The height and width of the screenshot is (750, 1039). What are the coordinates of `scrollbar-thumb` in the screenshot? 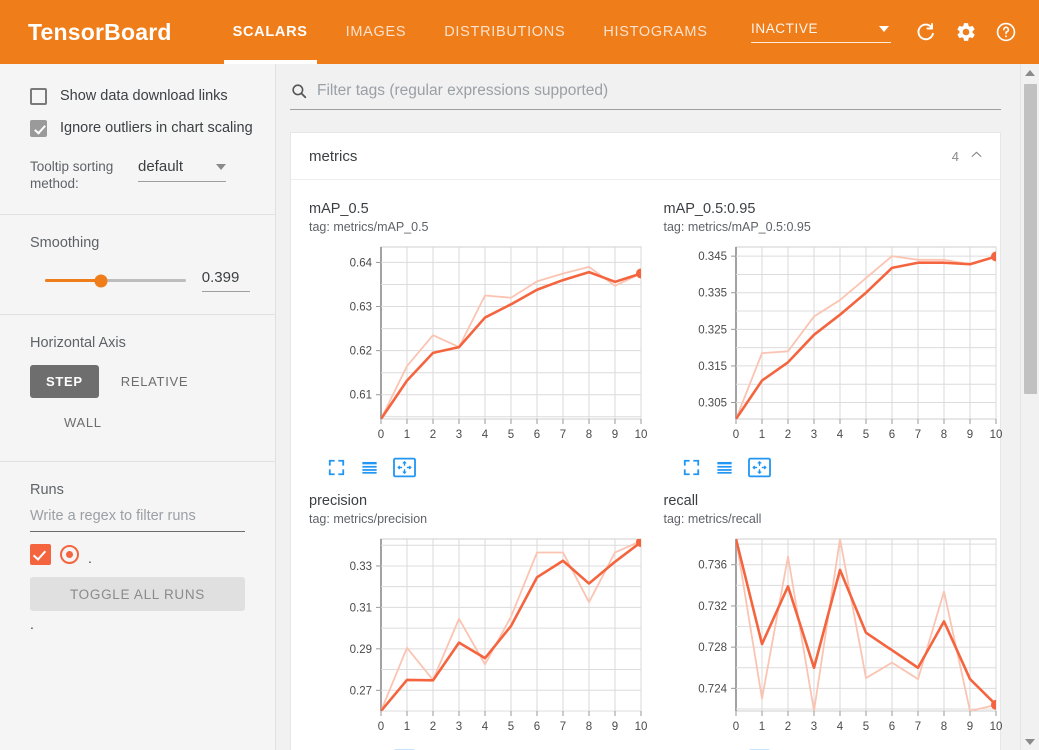 It's located at (1030, 239).